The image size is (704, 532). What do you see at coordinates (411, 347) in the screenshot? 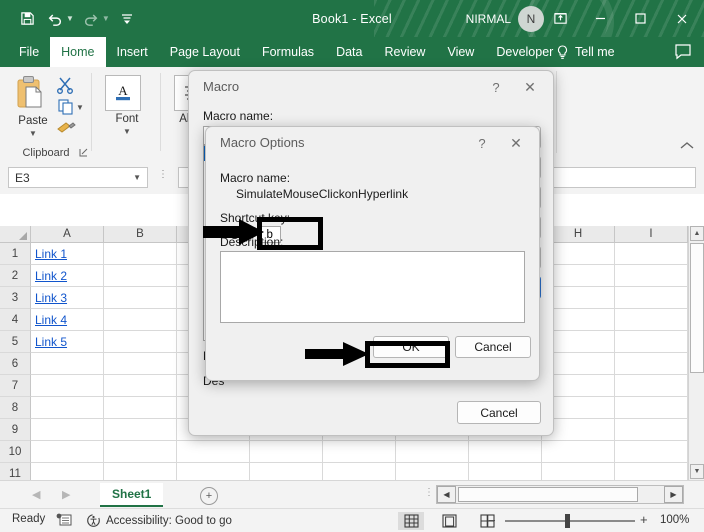
I see `macro-options-ok-button: OK` at bounding box center [411, 347].